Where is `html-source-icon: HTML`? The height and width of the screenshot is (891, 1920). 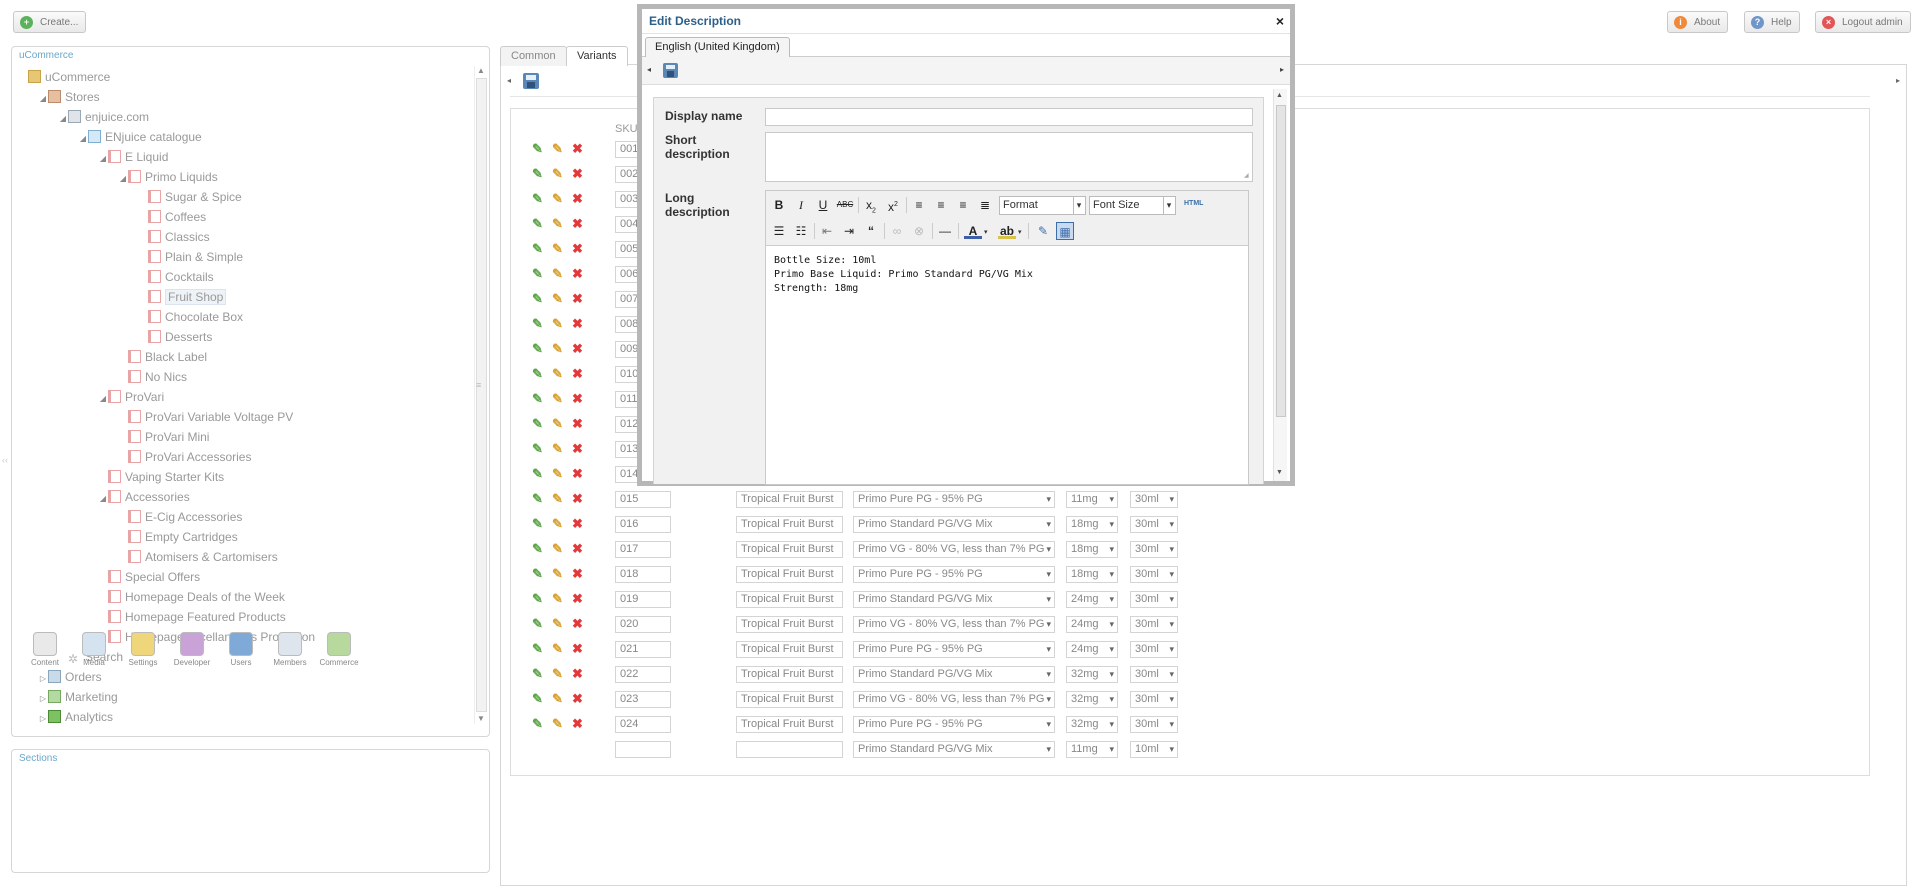 html-source-icon: HTML is located at coordinates (1193, 203).